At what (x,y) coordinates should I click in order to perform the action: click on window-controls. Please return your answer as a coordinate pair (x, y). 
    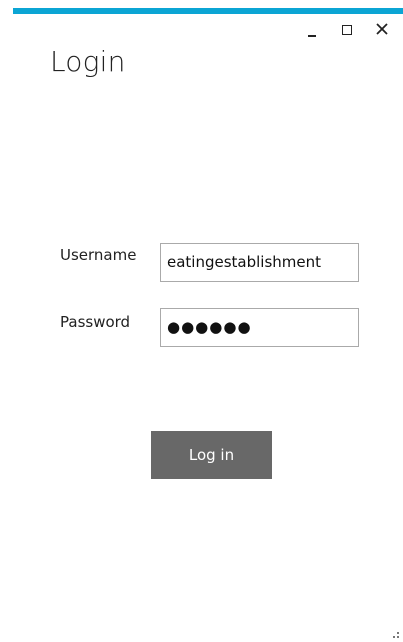
    Looking at the image, I should click on (348, 30).